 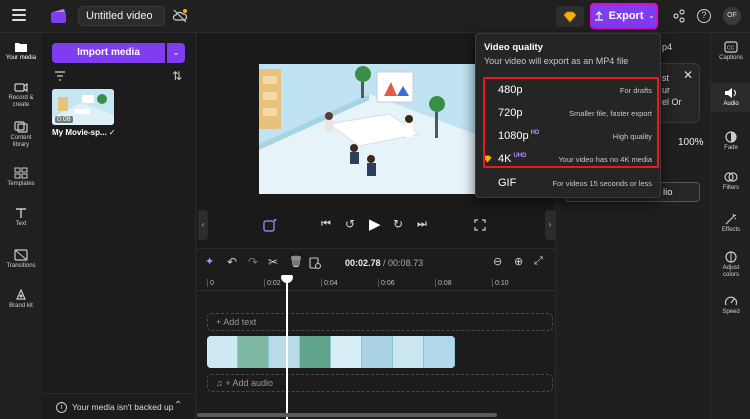 What do you see at coordinates (21, 135) in the screenshot?
I see `nav-content-library: Content library` at bounding box center [21, 135].